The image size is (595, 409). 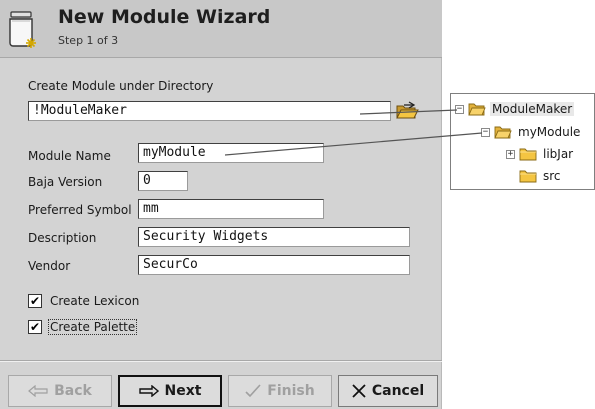 I want to click on baja-version-label: Baja Version, so click(x=65, y=182).